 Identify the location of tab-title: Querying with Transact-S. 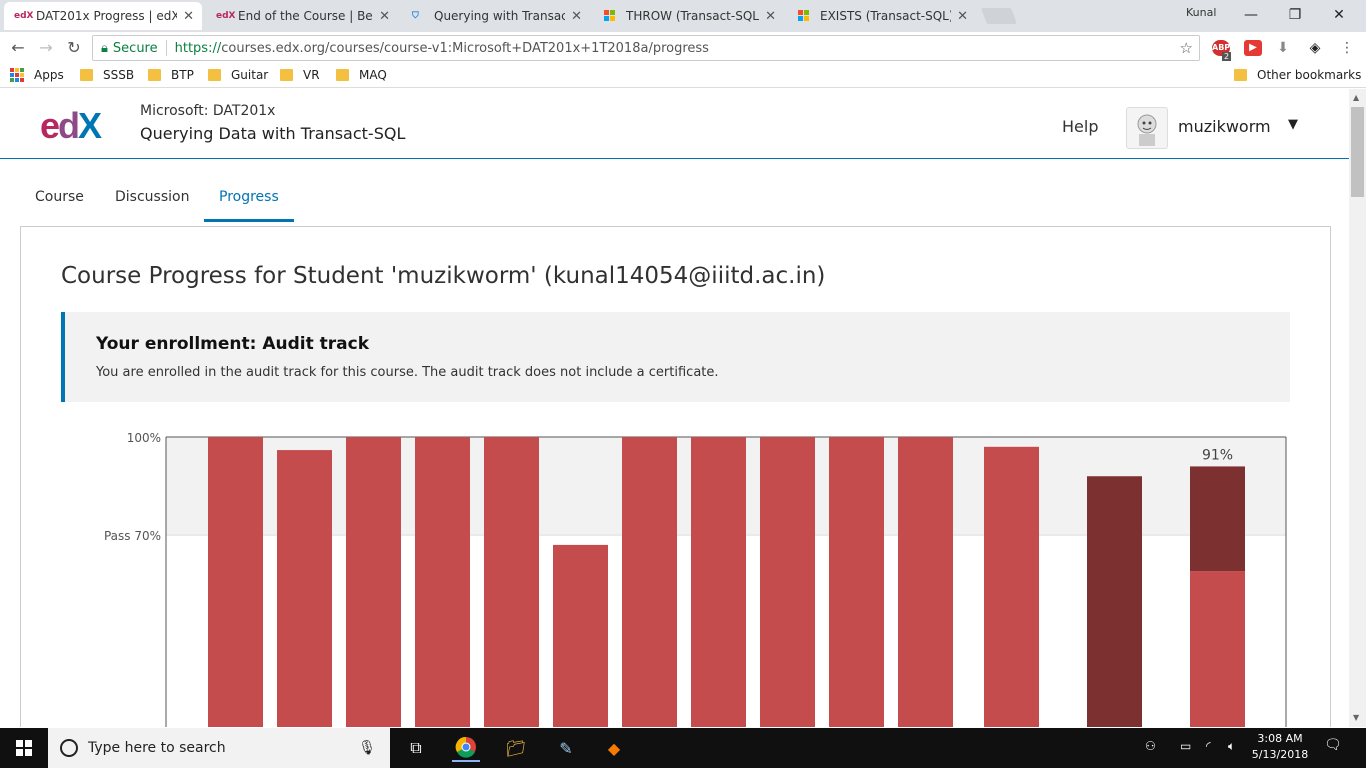
(500, 16).